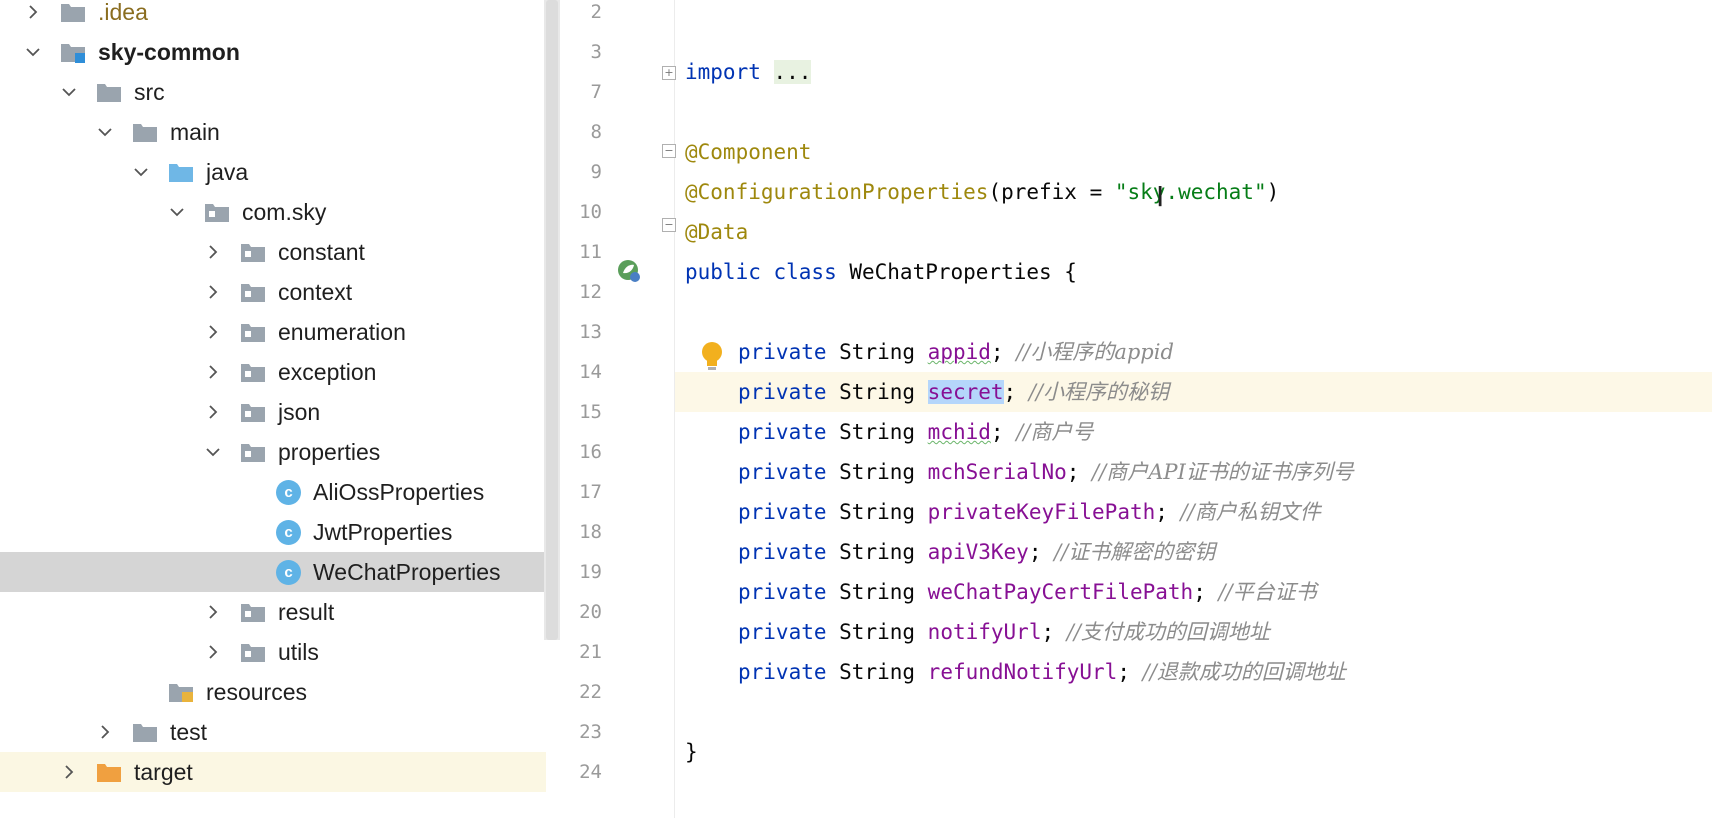 The height and width of the screenshot is (818, 1712). What do you see at coordinates (1190, 192) in the screenshot?
I see `prefix-string: "sky.wechat"` at bounding box center [1190, 192].